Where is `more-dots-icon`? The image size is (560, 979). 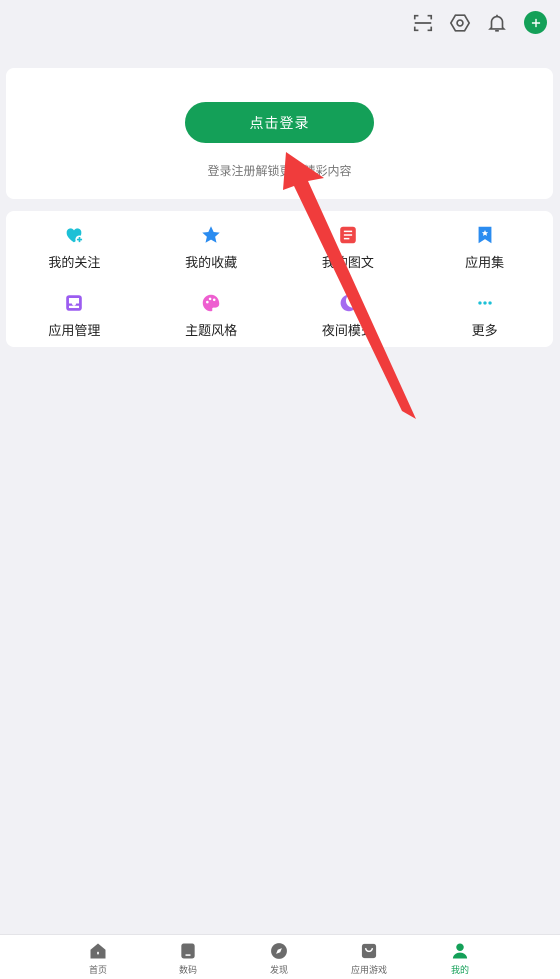 more-dots-icon is located at coordinates (485, 303).